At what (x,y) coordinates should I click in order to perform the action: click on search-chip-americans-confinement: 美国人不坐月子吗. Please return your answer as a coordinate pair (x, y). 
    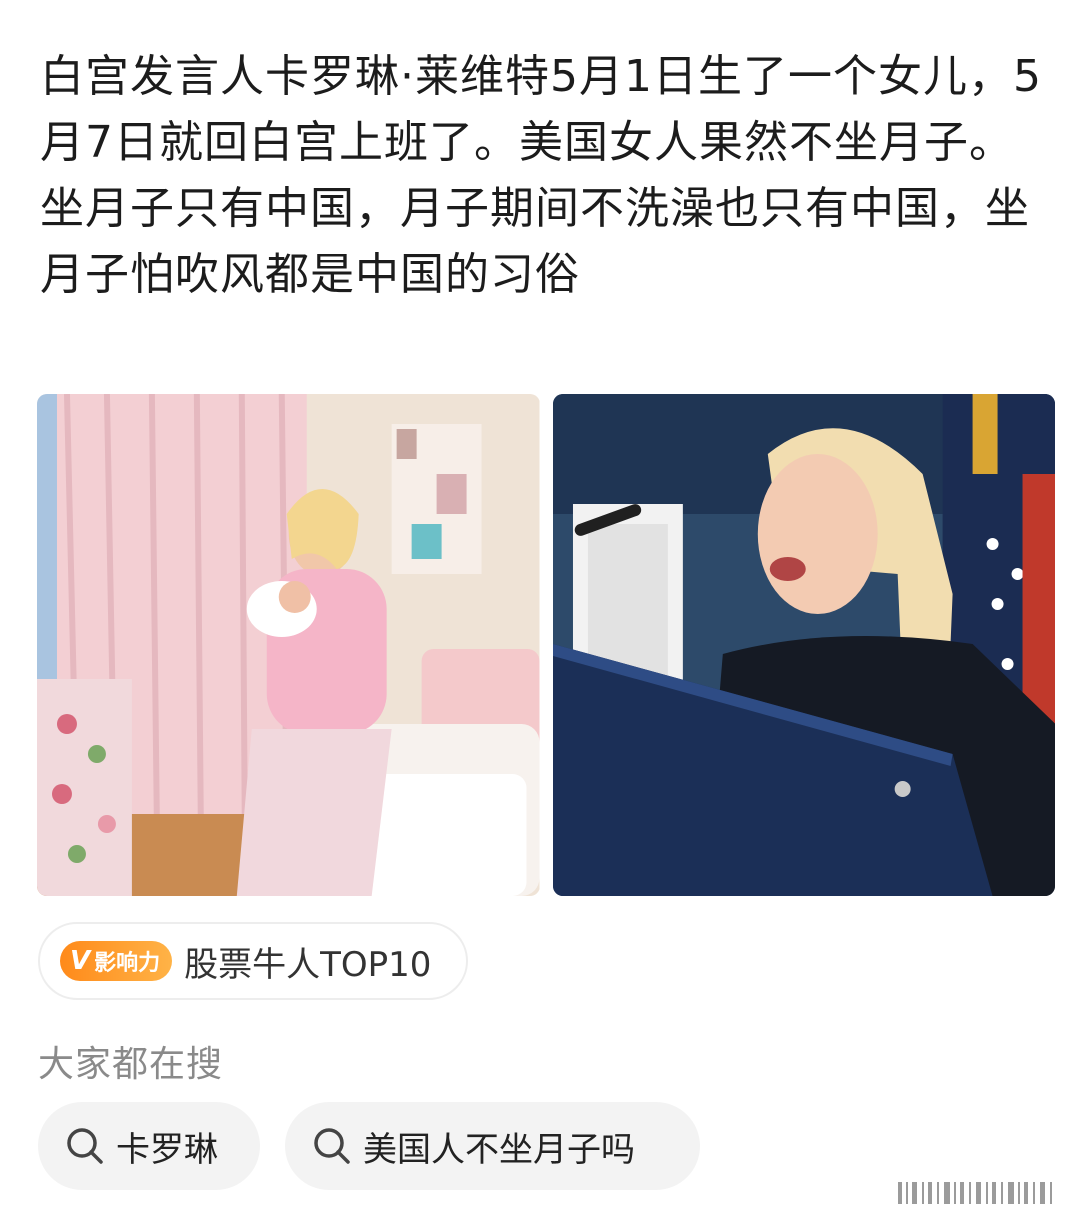
    Looking at the image, I should click on (492, 1146).